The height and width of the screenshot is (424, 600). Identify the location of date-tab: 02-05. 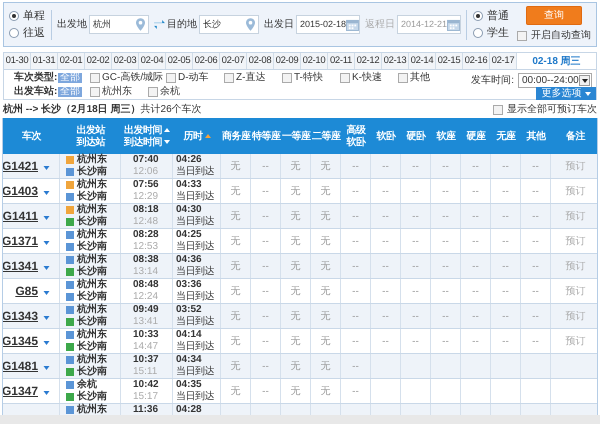
(179, 61).